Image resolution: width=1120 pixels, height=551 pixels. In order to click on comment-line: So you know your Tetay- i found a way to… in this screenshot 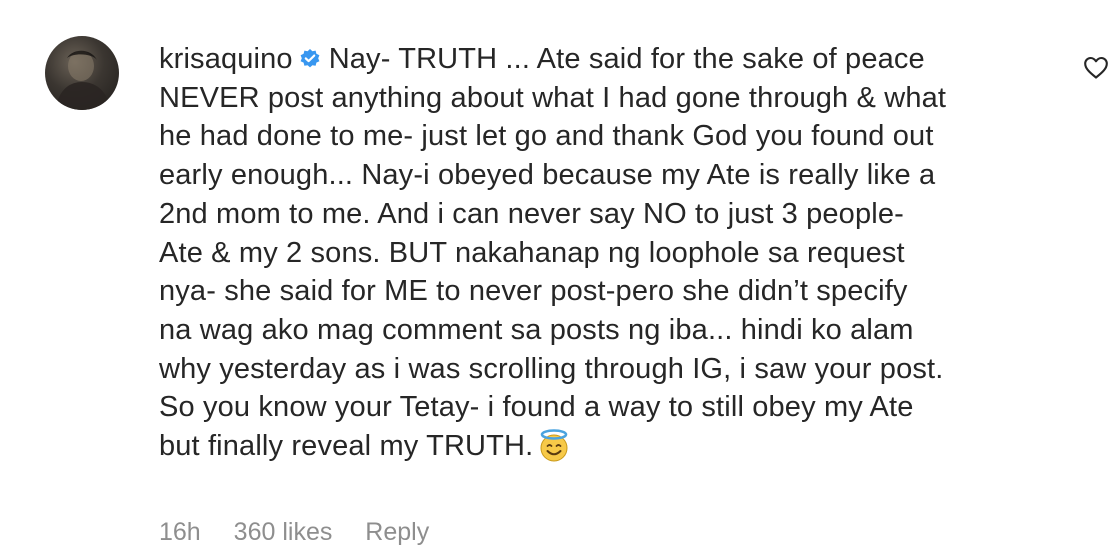, I will do `click(536, 407)`.